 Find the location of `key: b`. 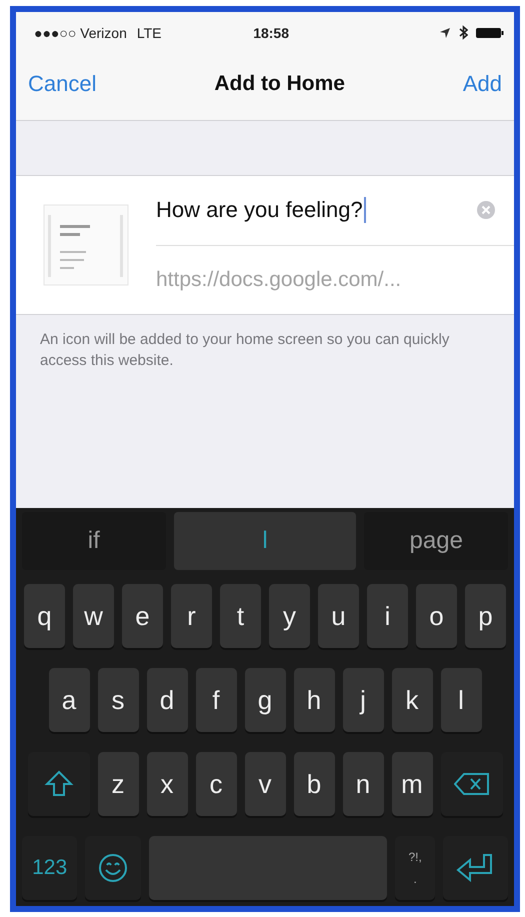

key: b is located at coordinates (314, 784).